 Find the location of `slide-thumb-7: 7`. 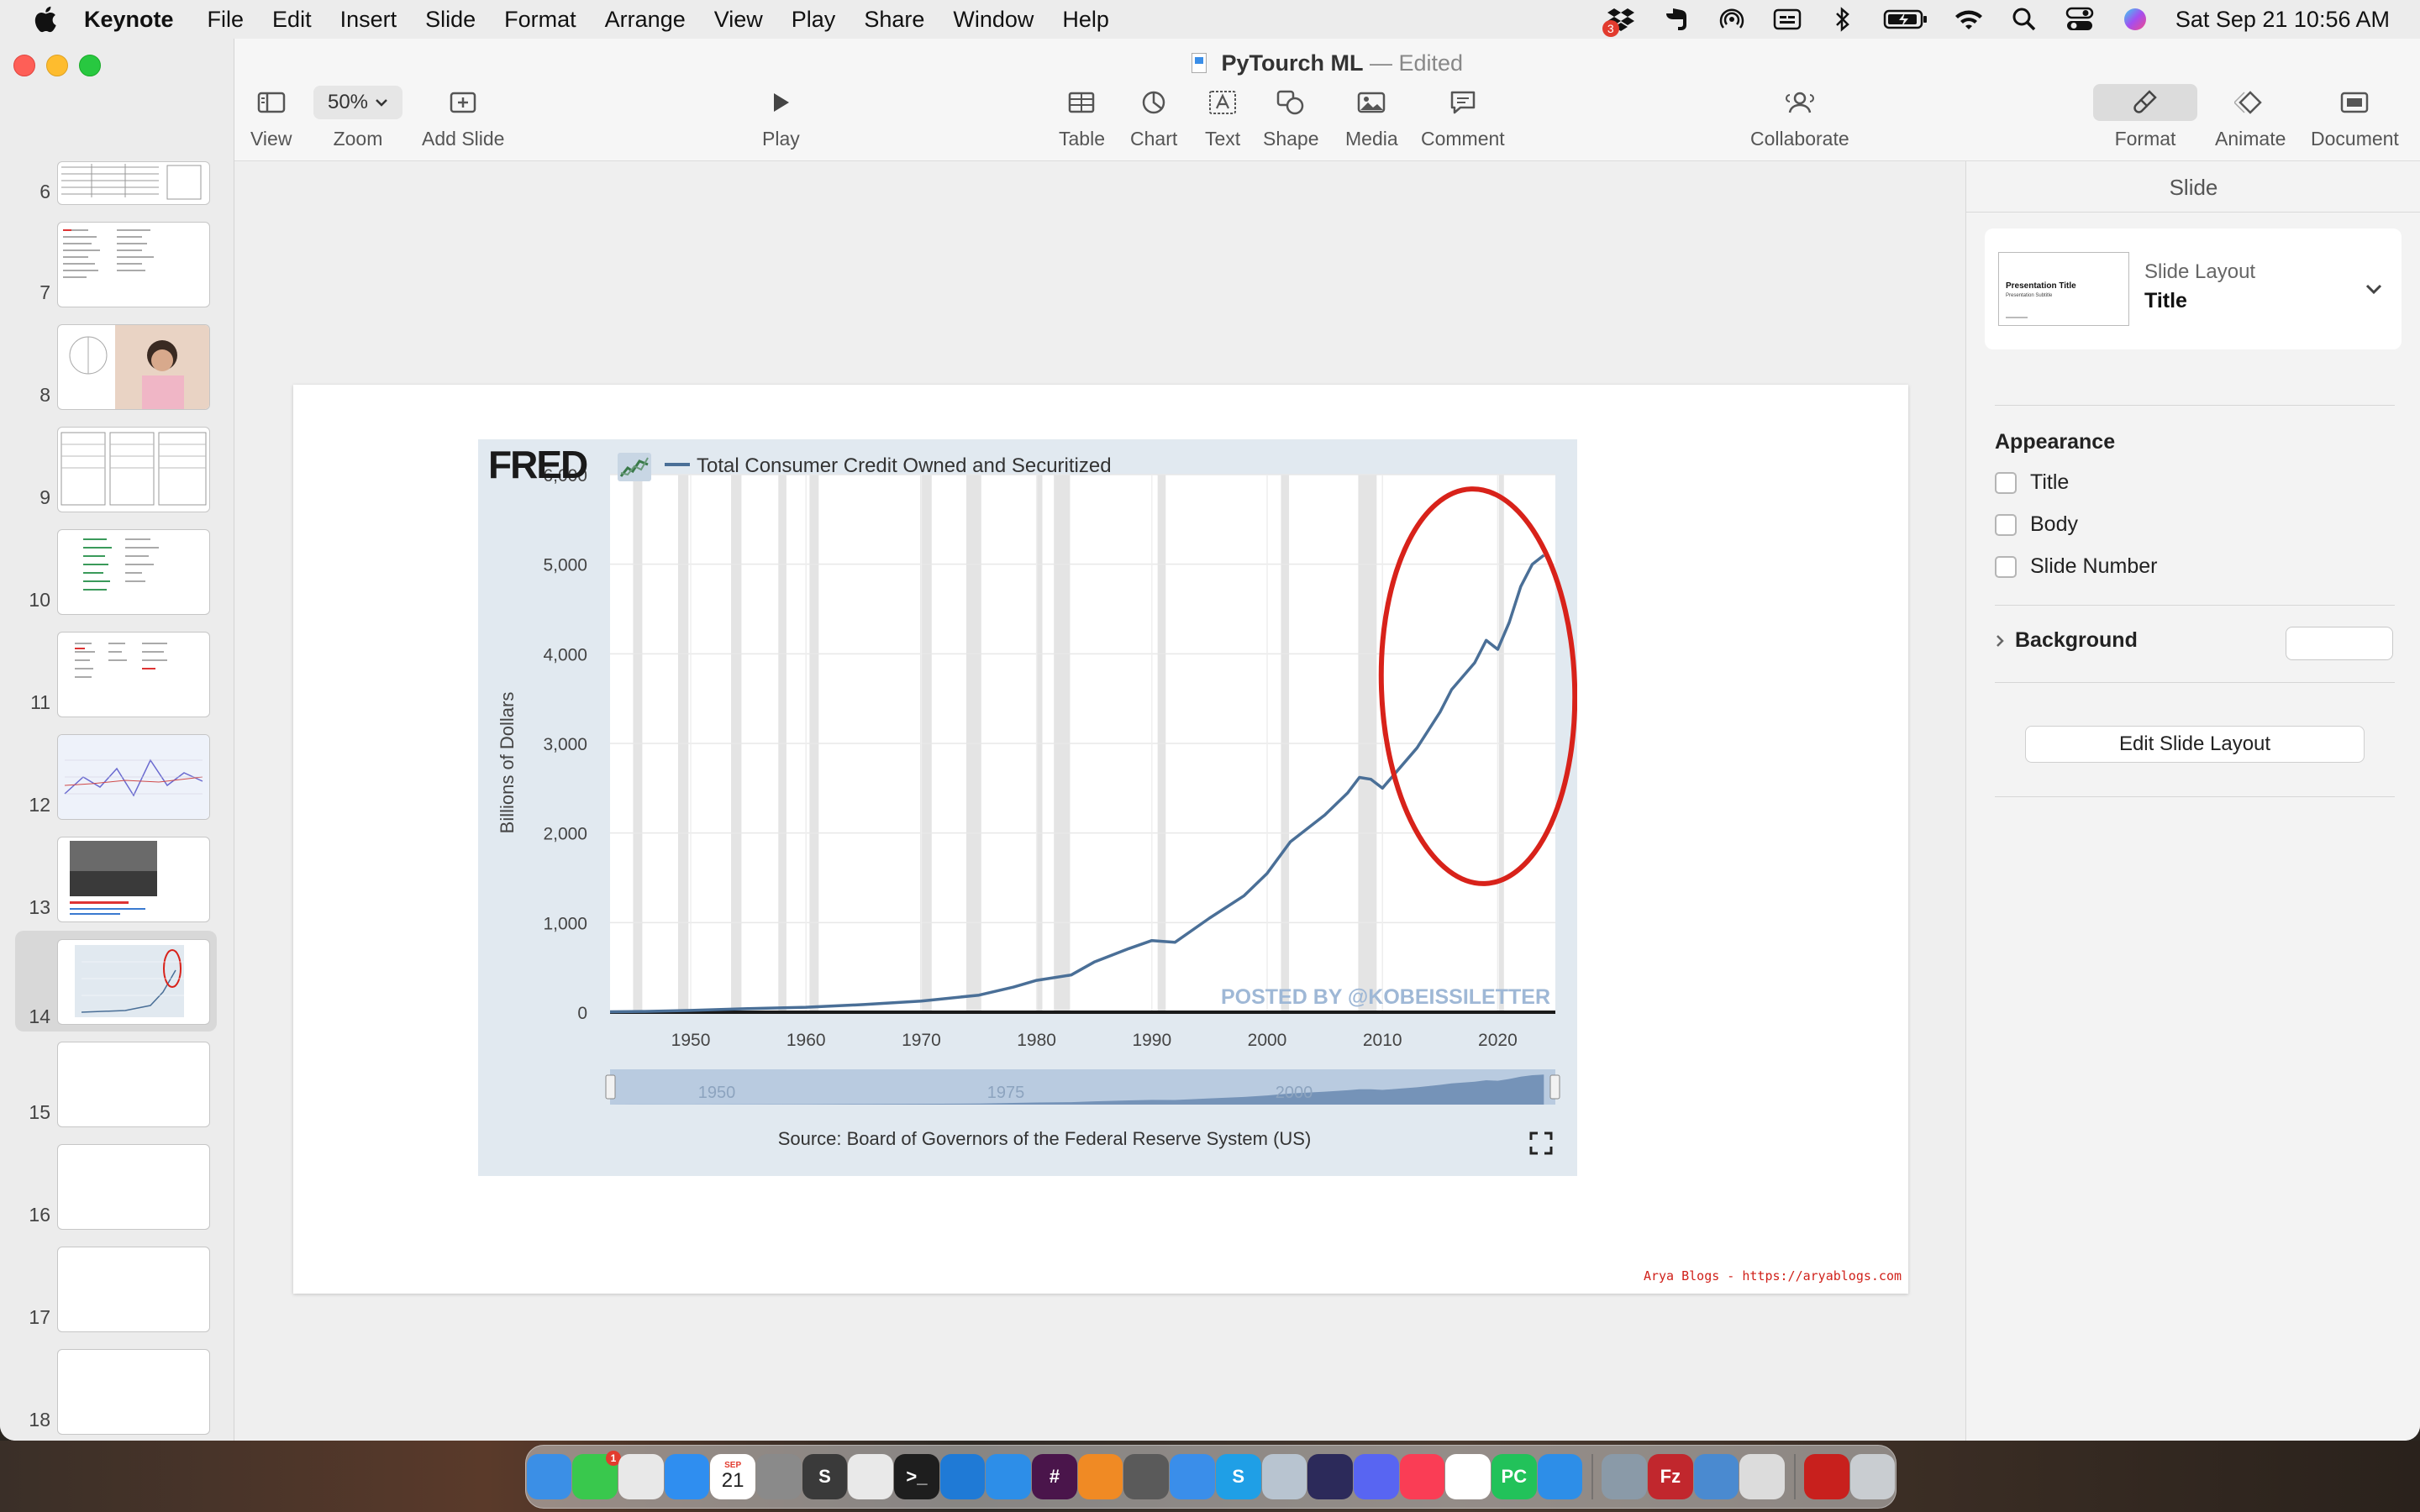

slide-thumb-7: 7 is located at coordinates (117, 261).